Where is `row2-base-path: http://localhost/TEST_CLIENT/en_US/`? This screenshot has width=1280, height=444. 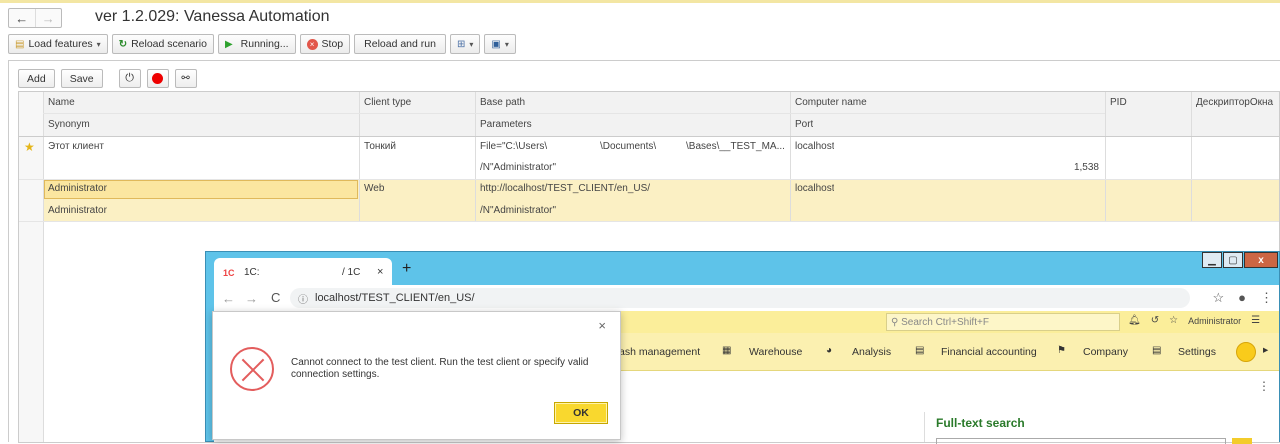
row2-base-path: http://localhost/TEST_CLIENT/en_US/ is located at coordinates (562, 188).